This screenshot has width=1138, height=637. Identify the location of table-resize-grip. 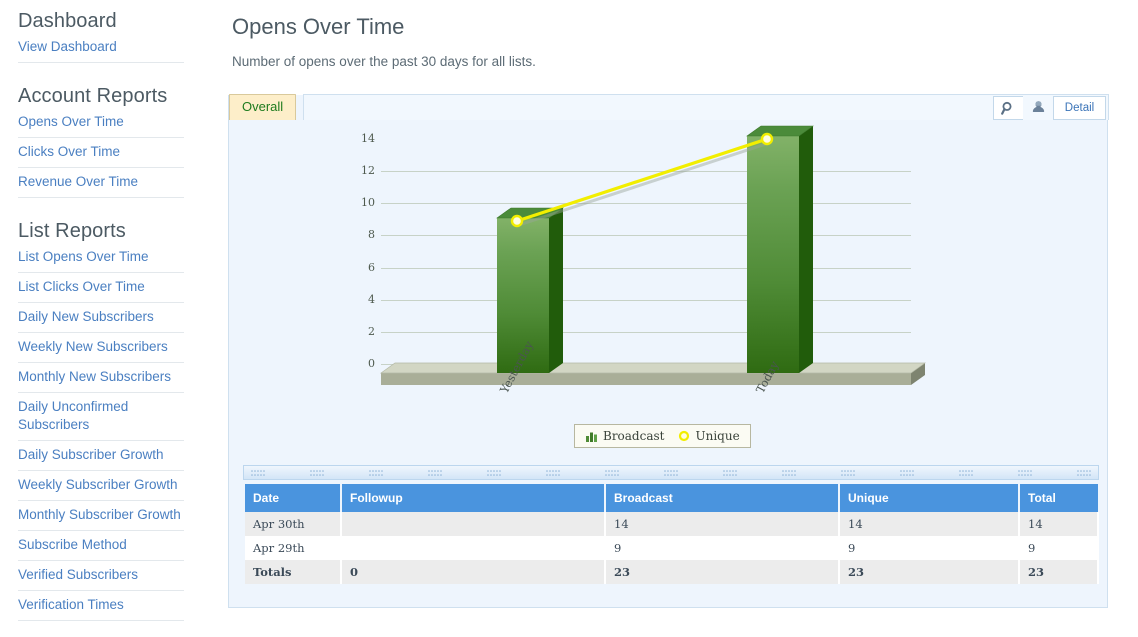
(671, 472).